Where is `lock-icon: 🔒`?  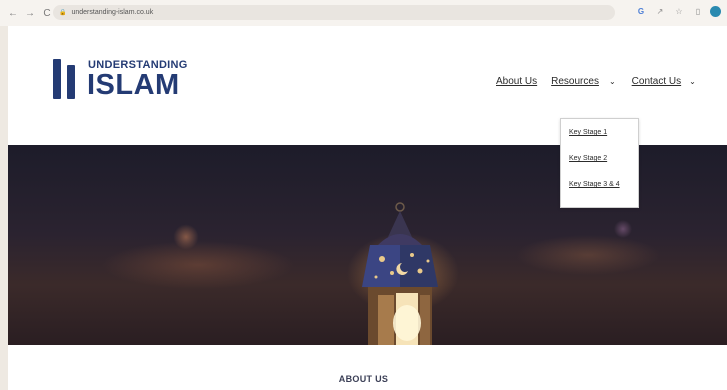 lock-icon: 🔒 is located at coordinates (63, 13).